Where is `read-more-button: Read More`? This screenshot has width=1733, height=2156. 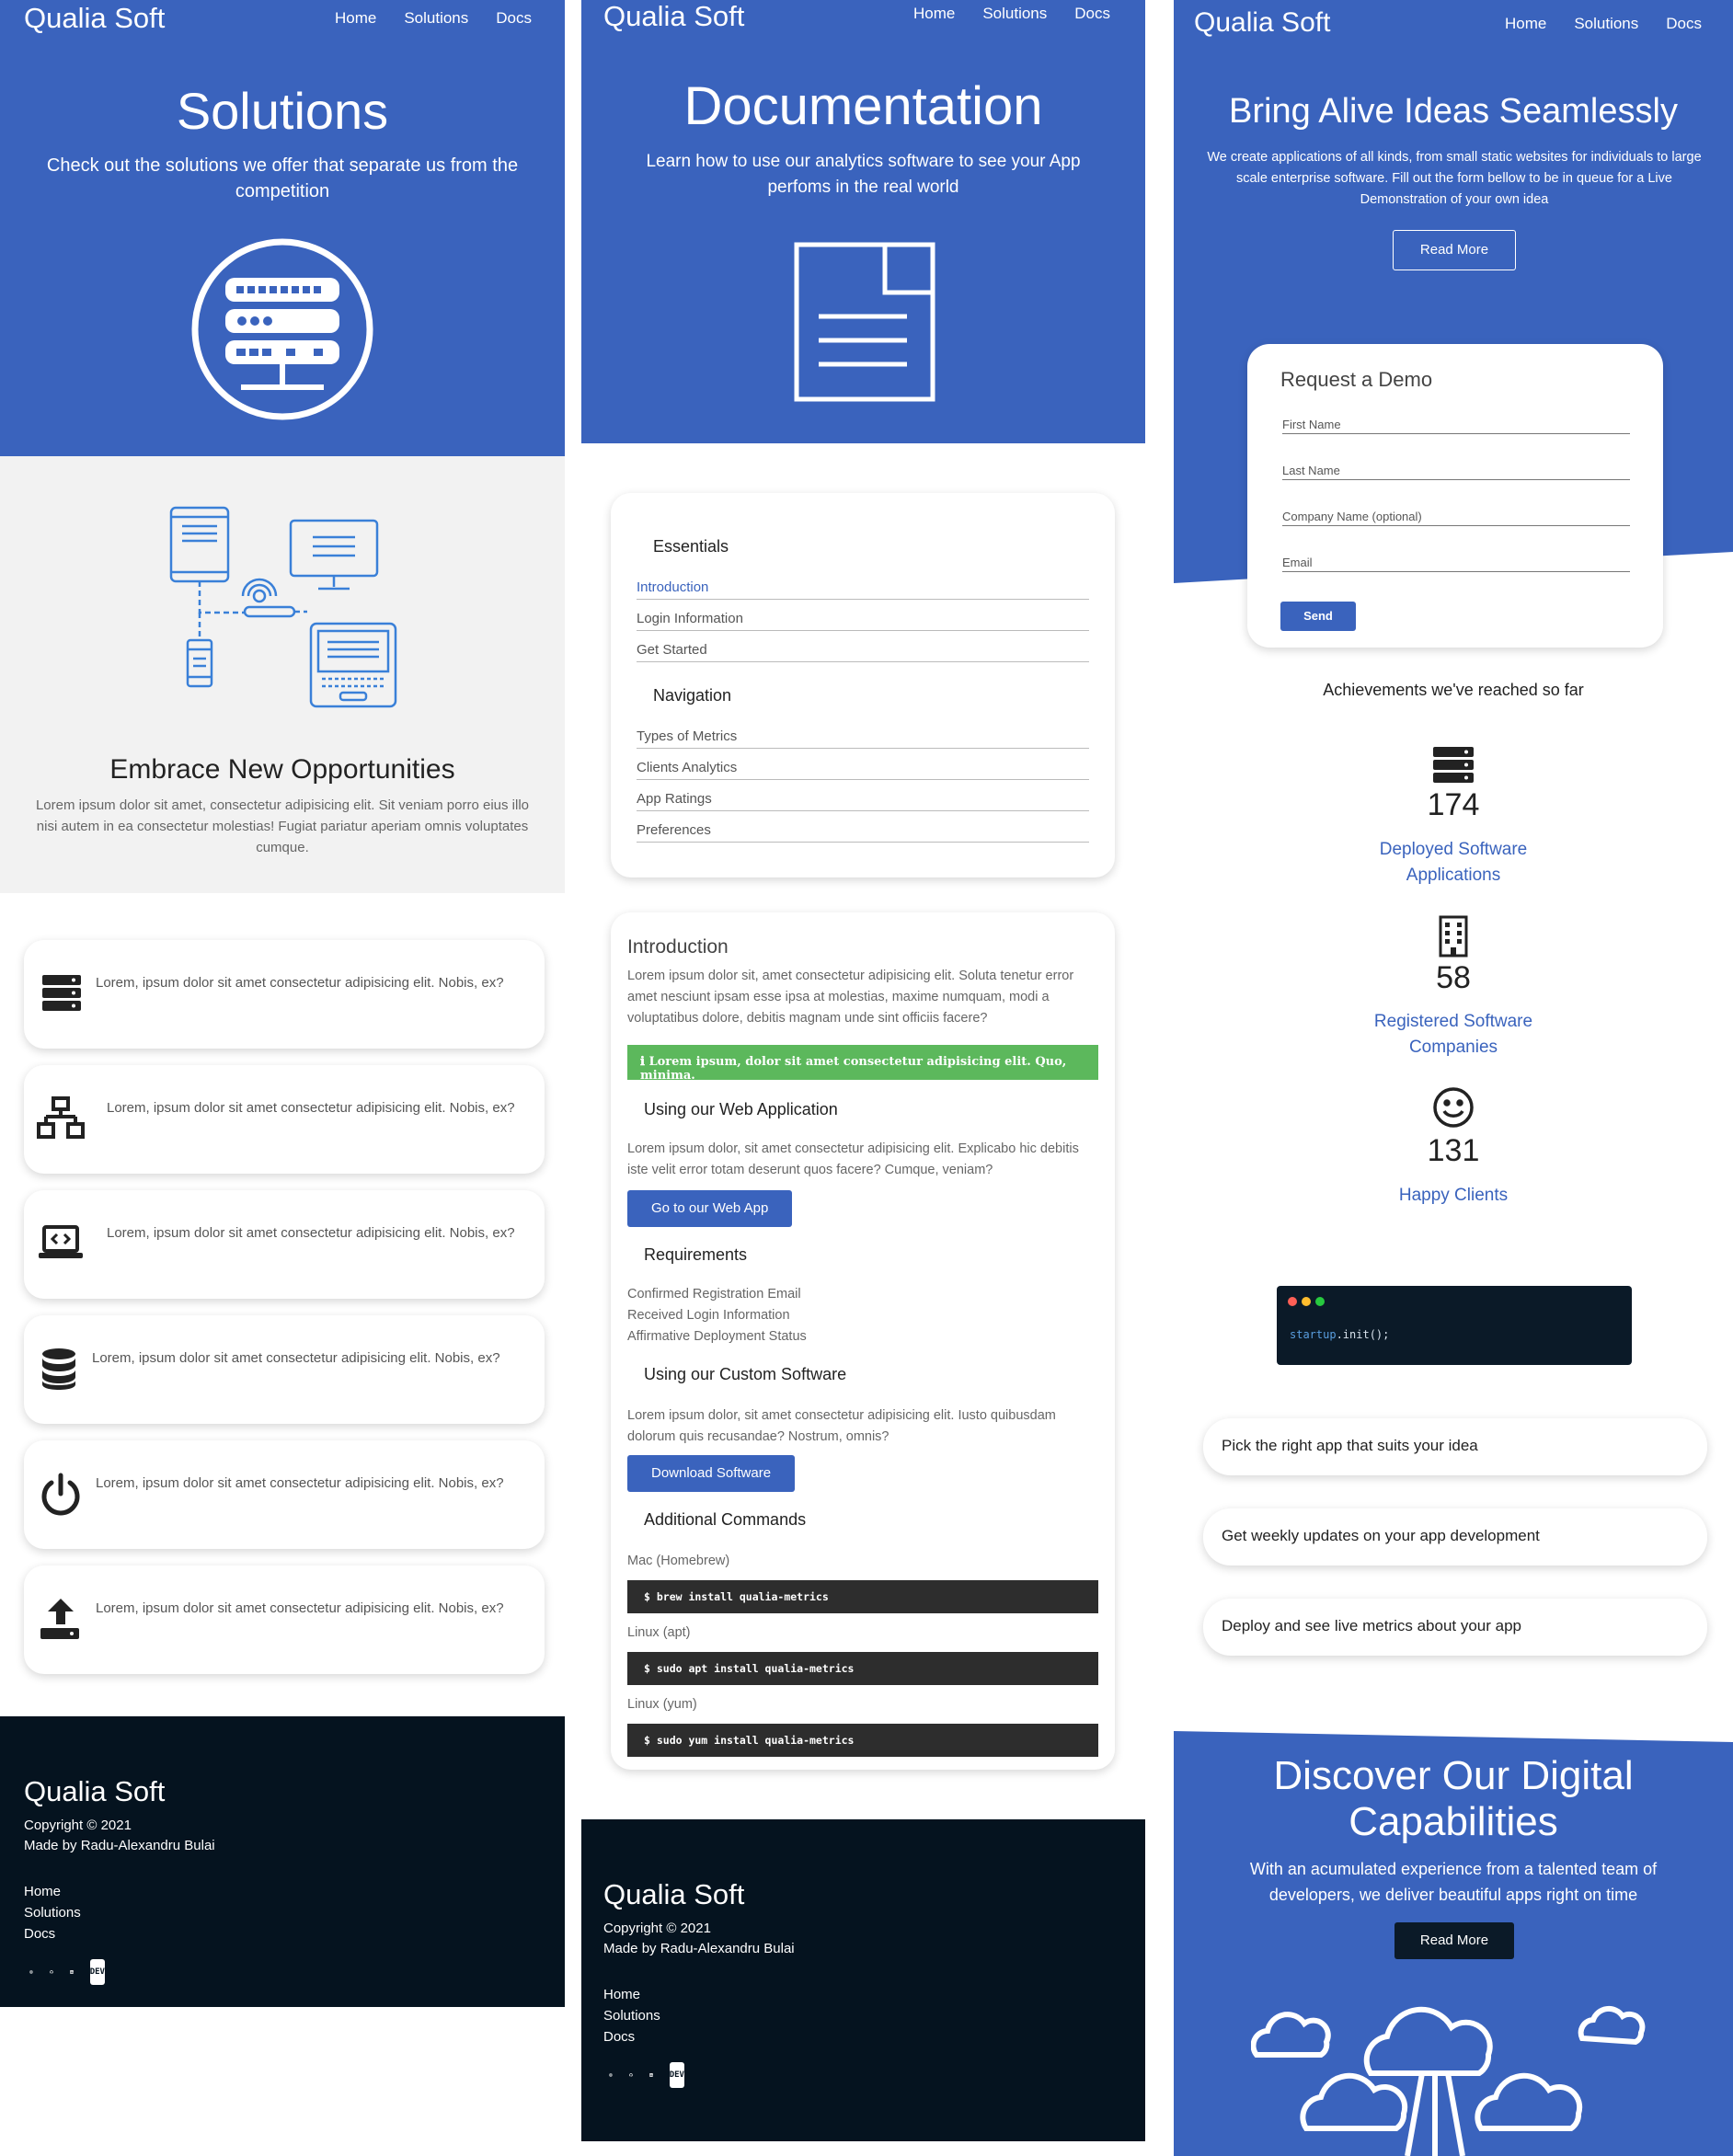
read-more-button: Read More is located at coordinates (1454, 250).